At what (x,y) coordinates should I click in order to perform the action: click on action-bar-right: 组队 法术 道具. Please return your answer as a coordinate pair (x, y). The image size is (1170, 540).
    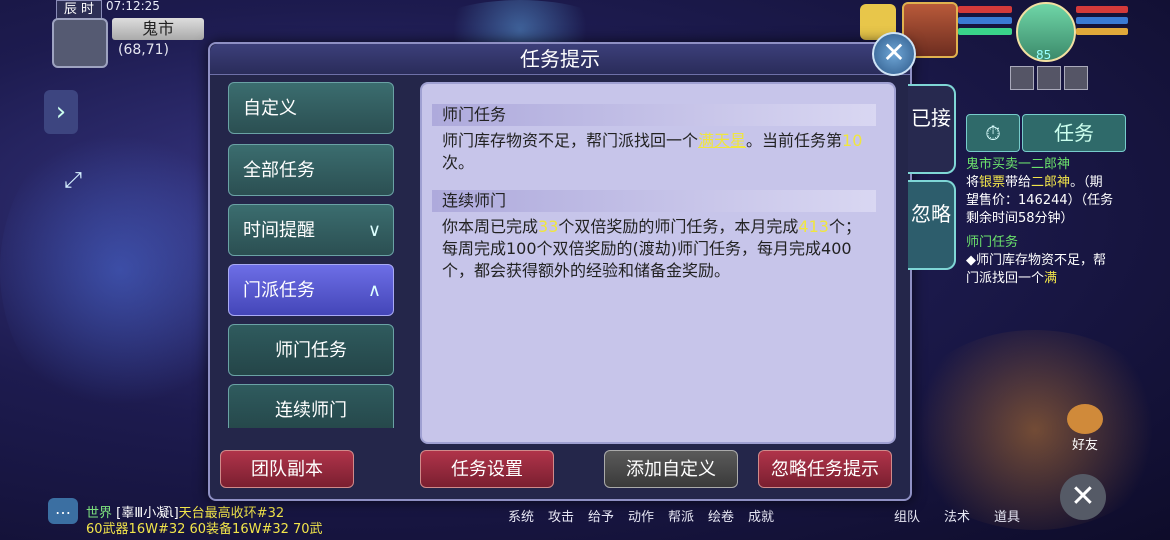
    Looking at the image, I should click on (957, 515).